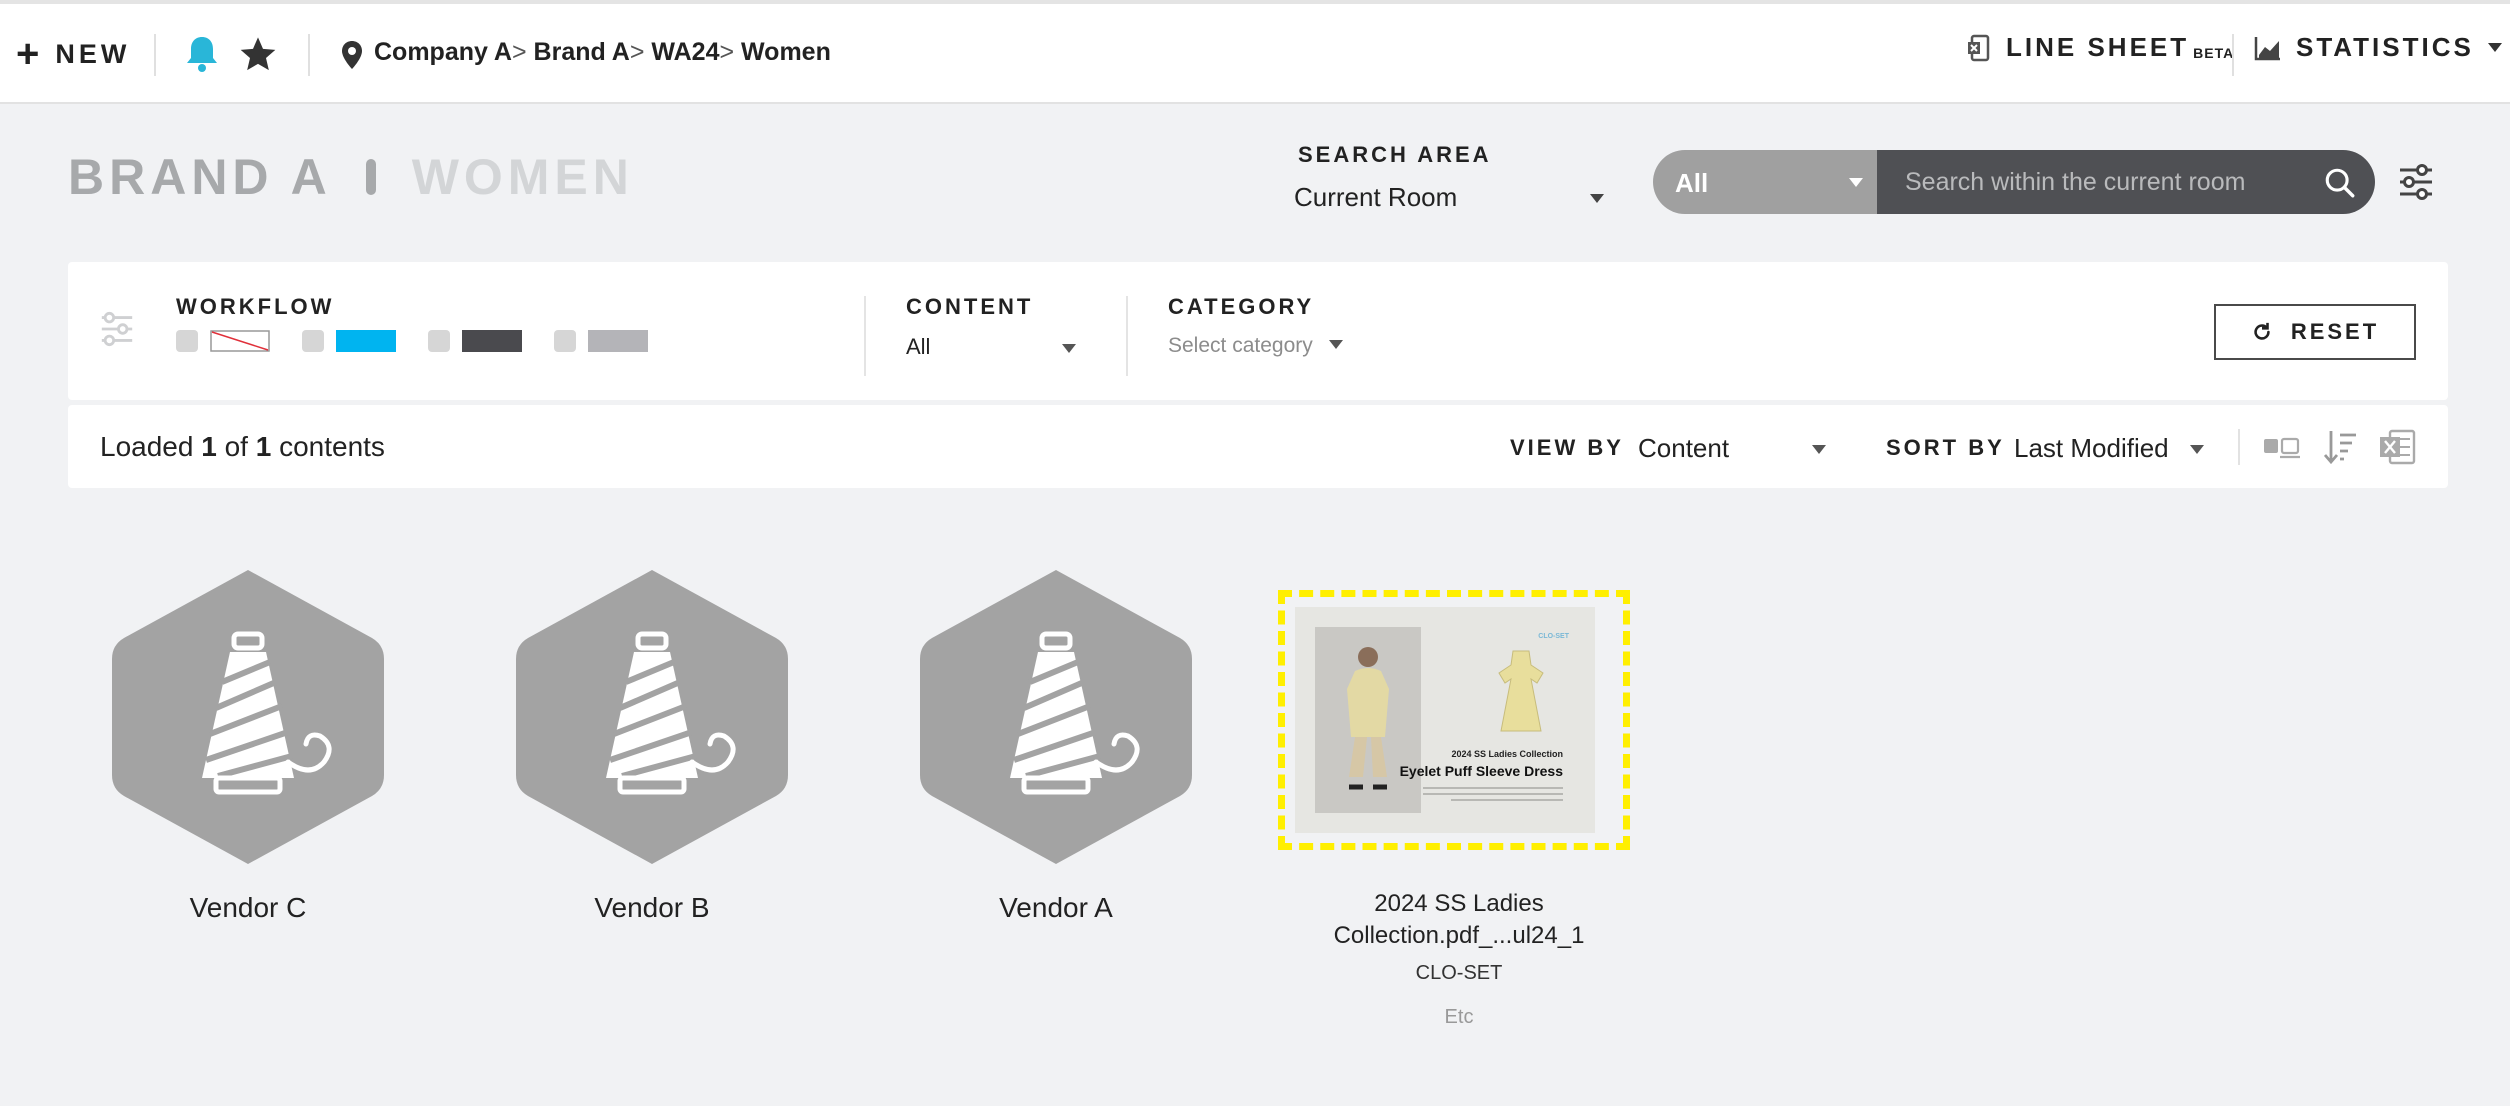 The width and height of the screenshot is (2510, 1106). I want to click on breadcrumb-item-season: WA24, so click(685, 52).